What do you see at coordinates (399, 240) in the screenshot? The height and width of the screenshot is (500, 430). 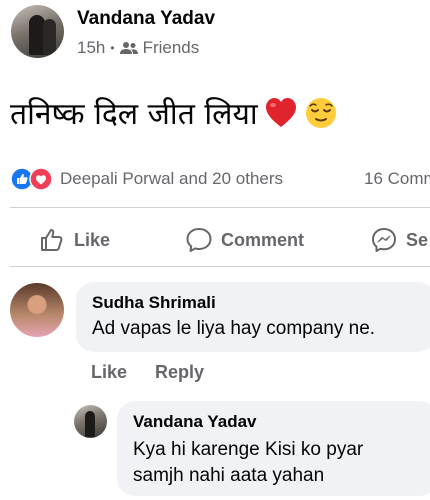 I see `send-button: Se` at bounding box center [399, 240].